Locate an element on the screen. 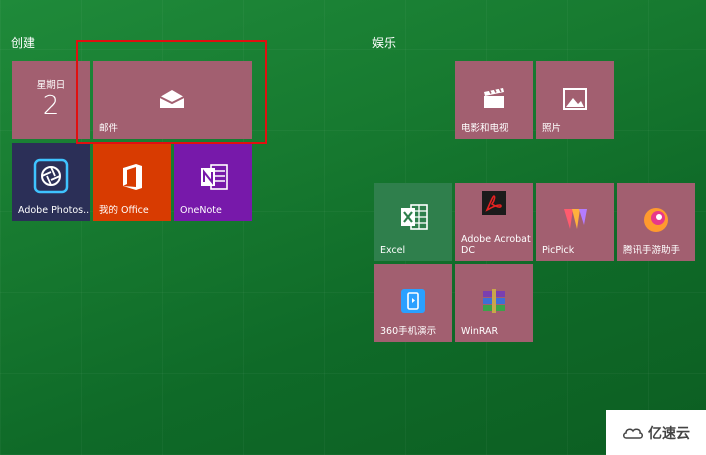 Image resolution: width=706 pixels, height=455 pixels. winrar-label: WinRAR is located at coordinates (480, 331).